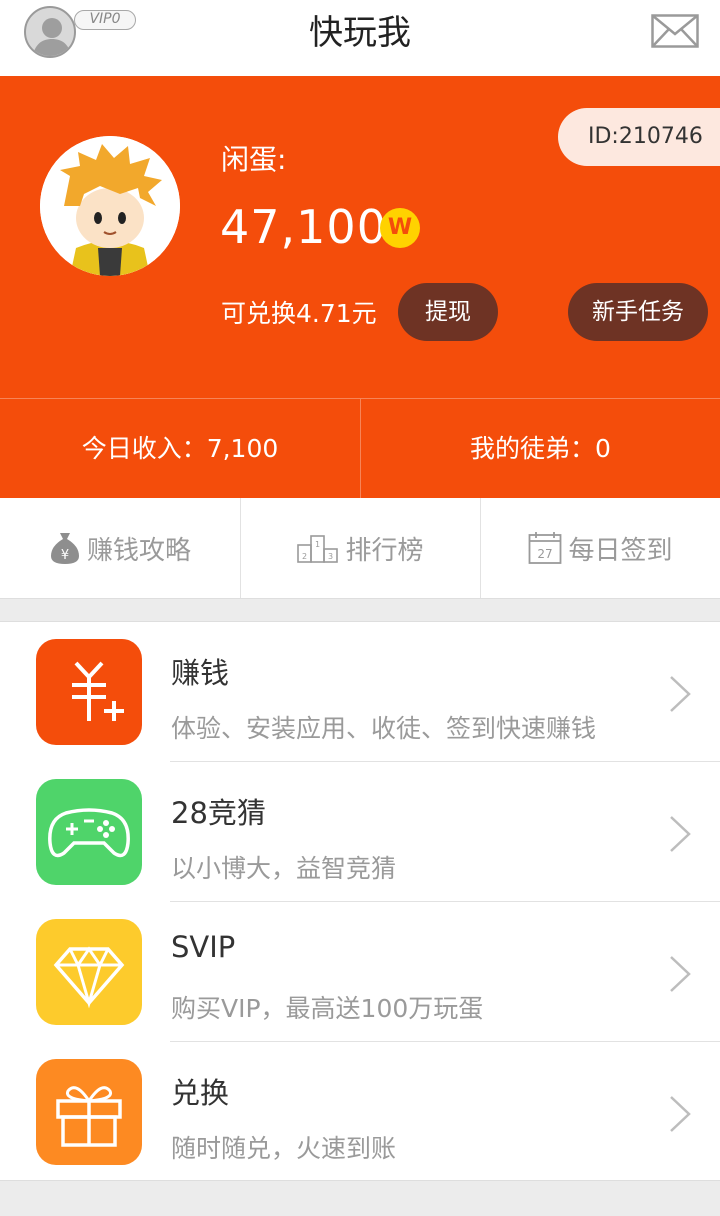 The height and width of the screenshot is (1216, 720). What do you see at coordinates (200, 673) in the screenshot?
I see `menu-title: 赚钱` at bounding box center [200, 673].